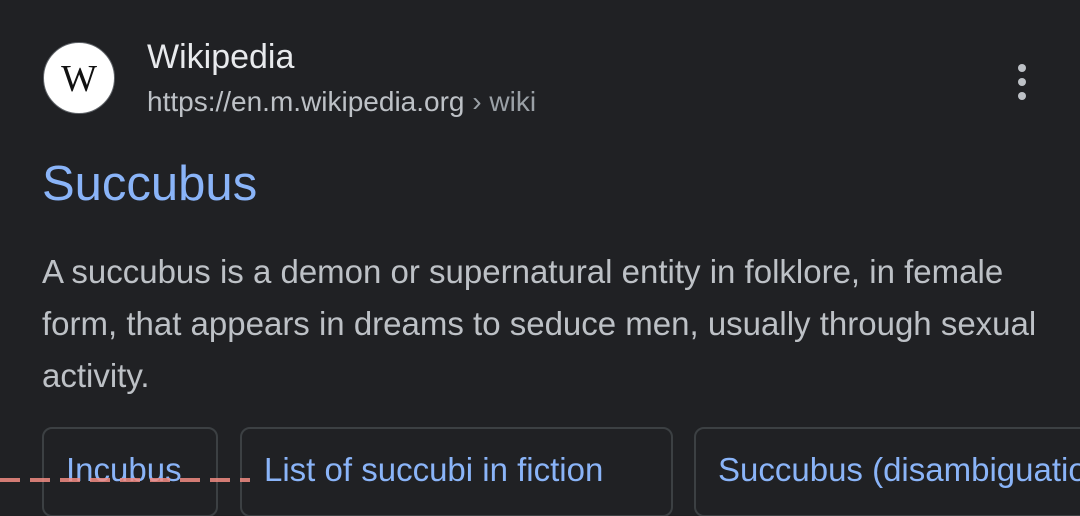 Image resolution: width=1080 pixels, height=516 pixels. I want to click on related-chip-incubus: Incubus, so click(130, 471).